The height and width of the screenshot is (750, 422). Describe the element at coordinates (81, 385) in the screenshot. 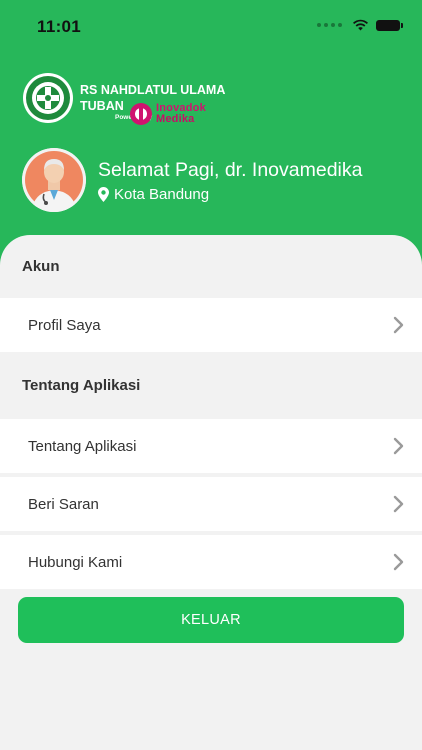

I see `section-title-about: Tentang Aplikasi` at that location.